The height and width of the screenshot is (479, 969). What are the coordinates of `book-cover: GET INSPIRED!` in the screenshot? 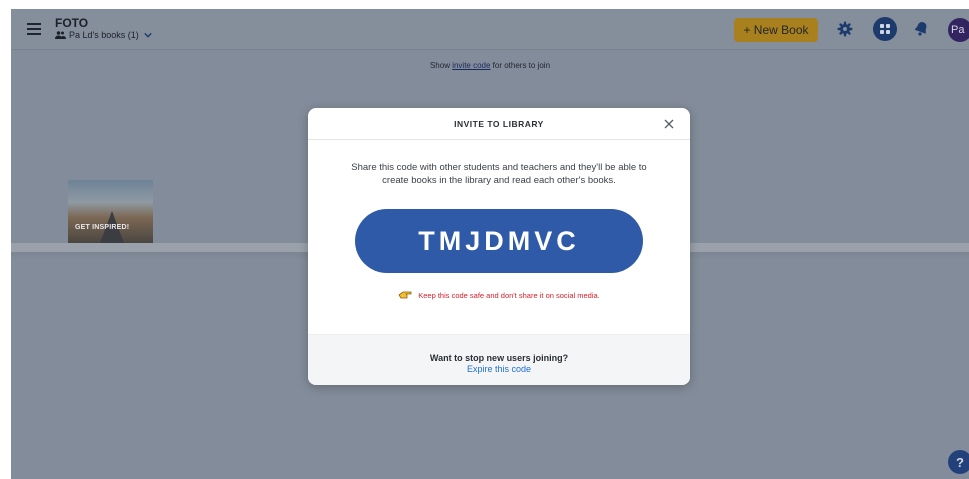 It's located at (110, 211).